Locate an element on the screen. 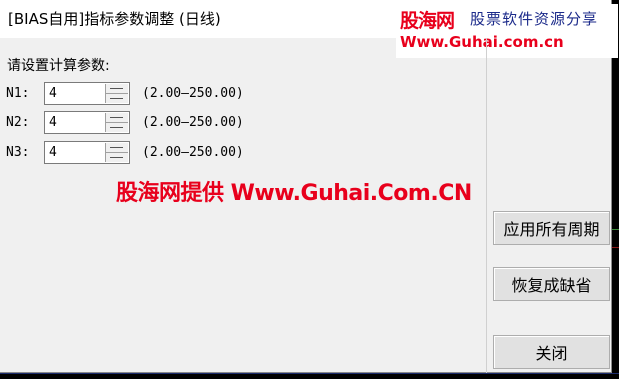 The image size is (619, 379). watermark-url: Www.Guhai.com.cn is located at coordinates (482, 42).